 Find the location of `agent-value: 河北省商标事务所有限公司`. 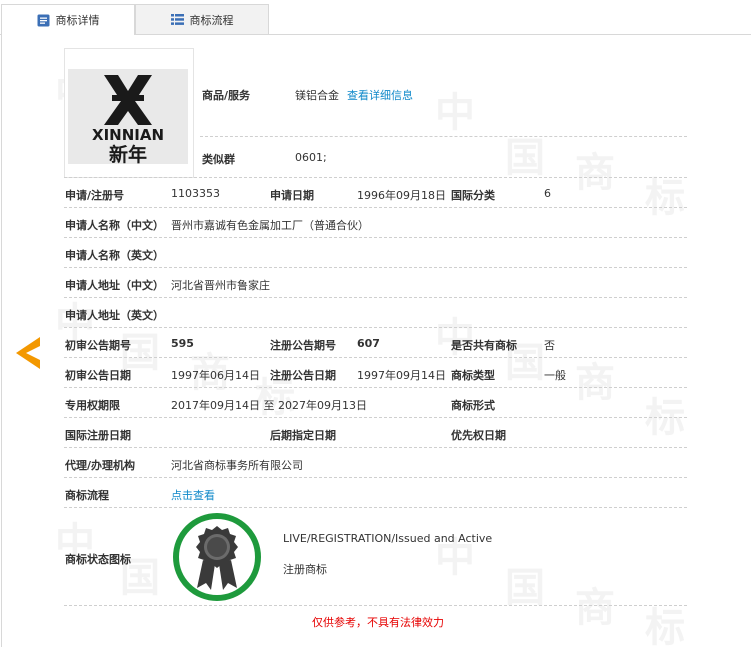

agent-value: 河北省商标事务所有限公司 is located at coordinates (237, 465).